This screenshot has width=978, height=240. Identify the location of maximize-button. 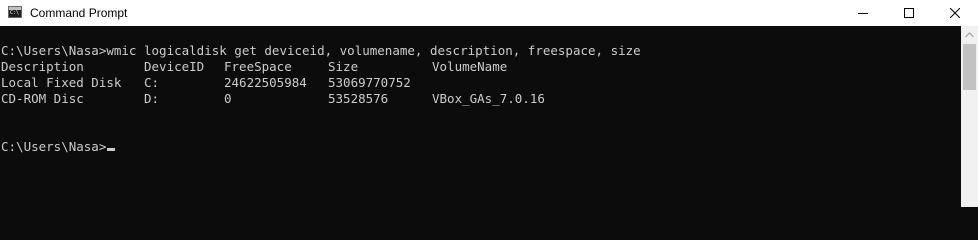
(909, 13).